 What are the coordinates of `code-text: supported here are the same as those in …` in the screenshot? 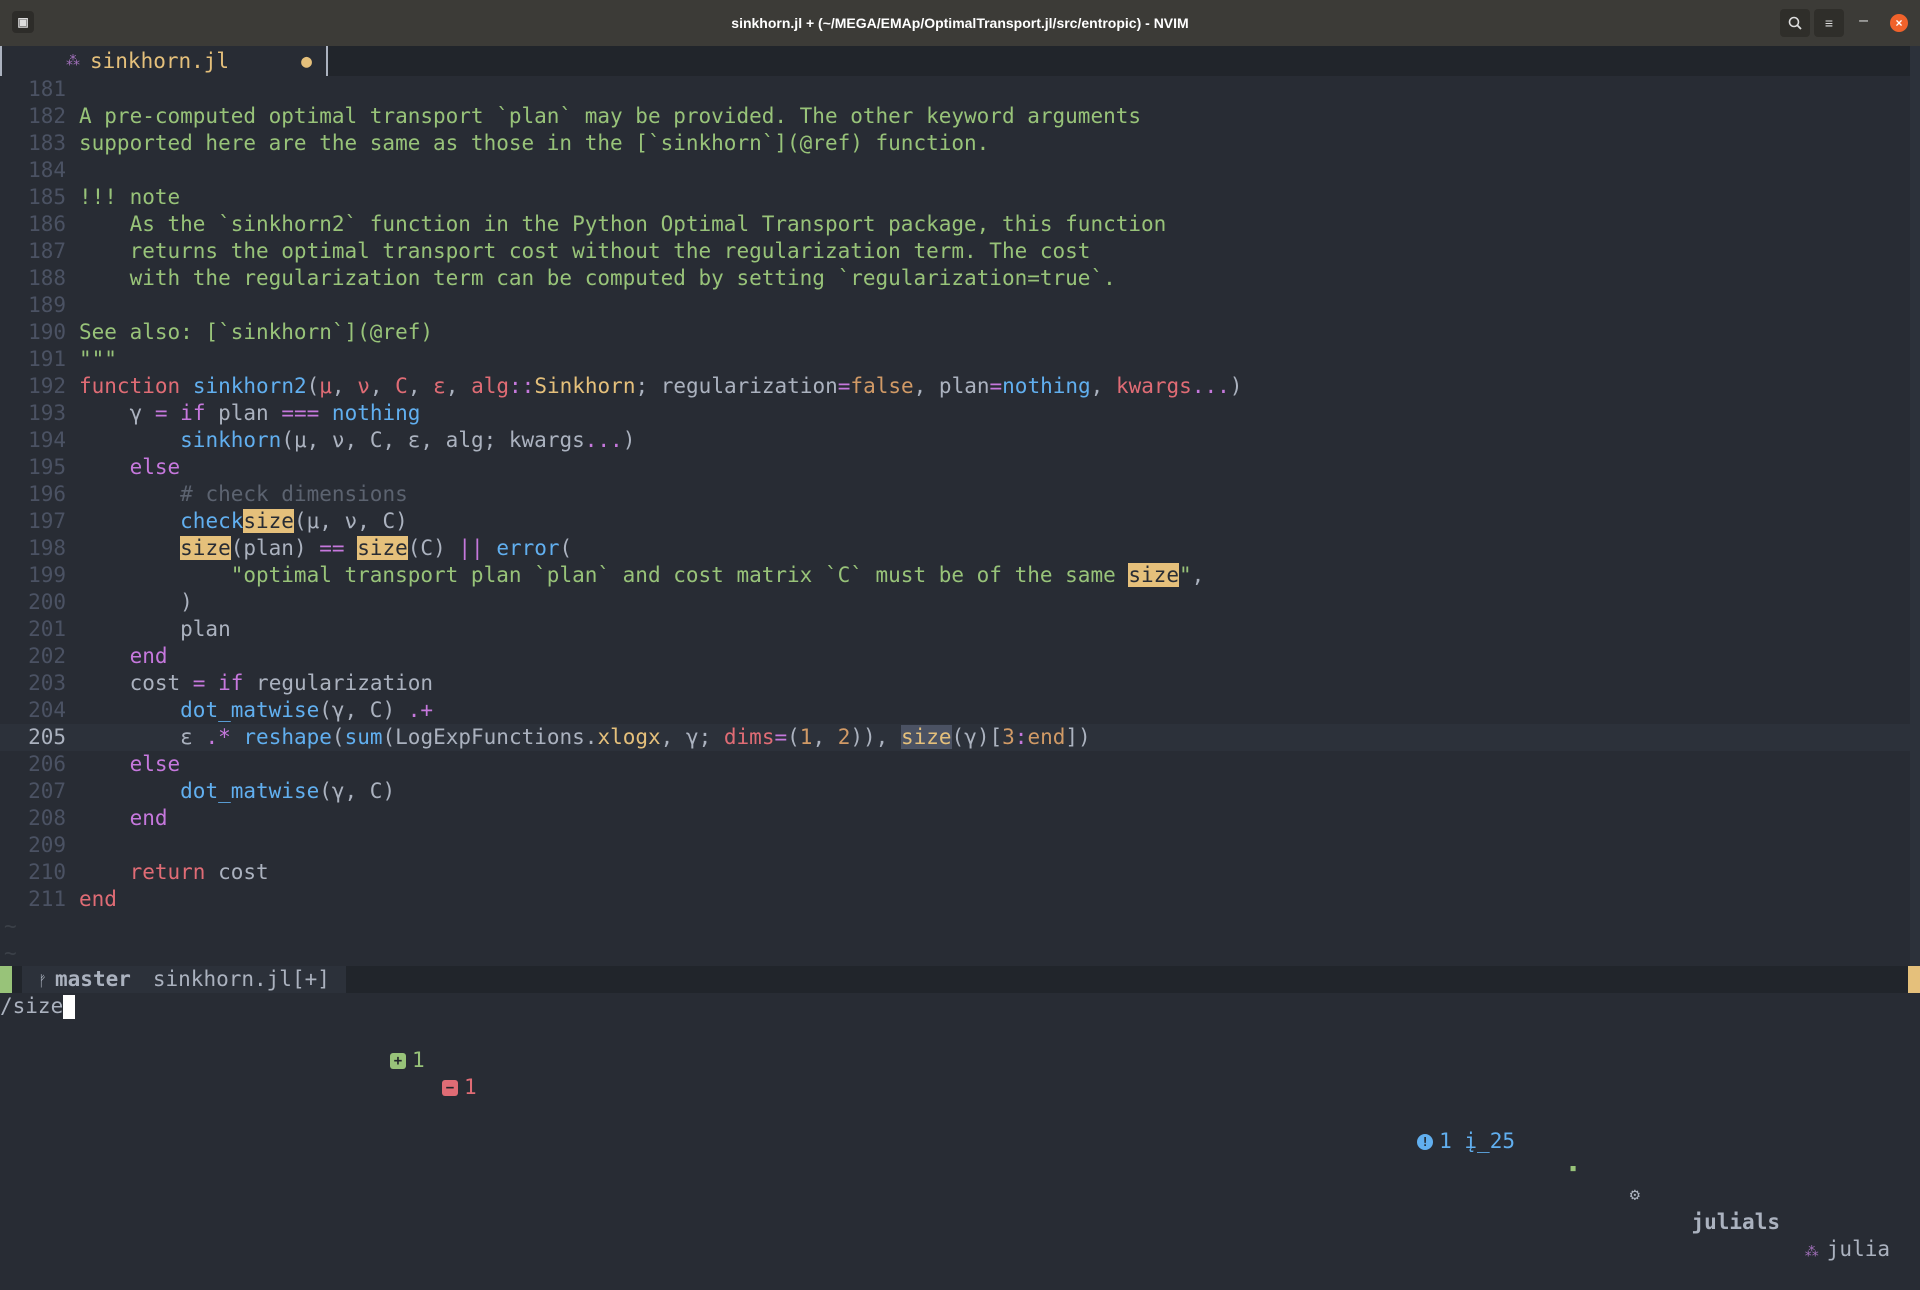 It's located at (534, 143).